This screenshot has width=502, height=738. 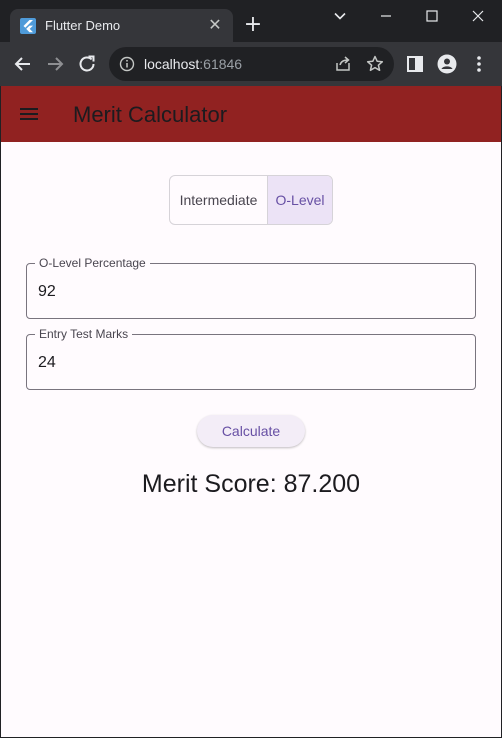 What do you see at coordinates (84, 334) in the screenshot?
I see `entry-test-marks-label: Entry Test Marks` at bounding box center [84, 334].